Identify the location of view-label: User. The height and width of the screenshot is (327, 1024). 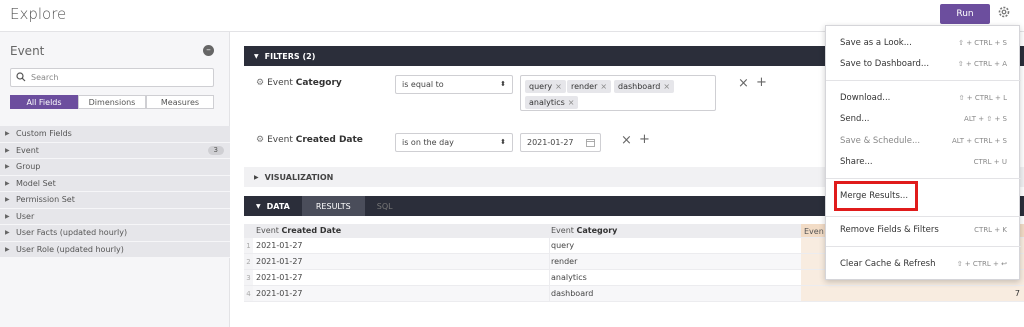
(25, 216).